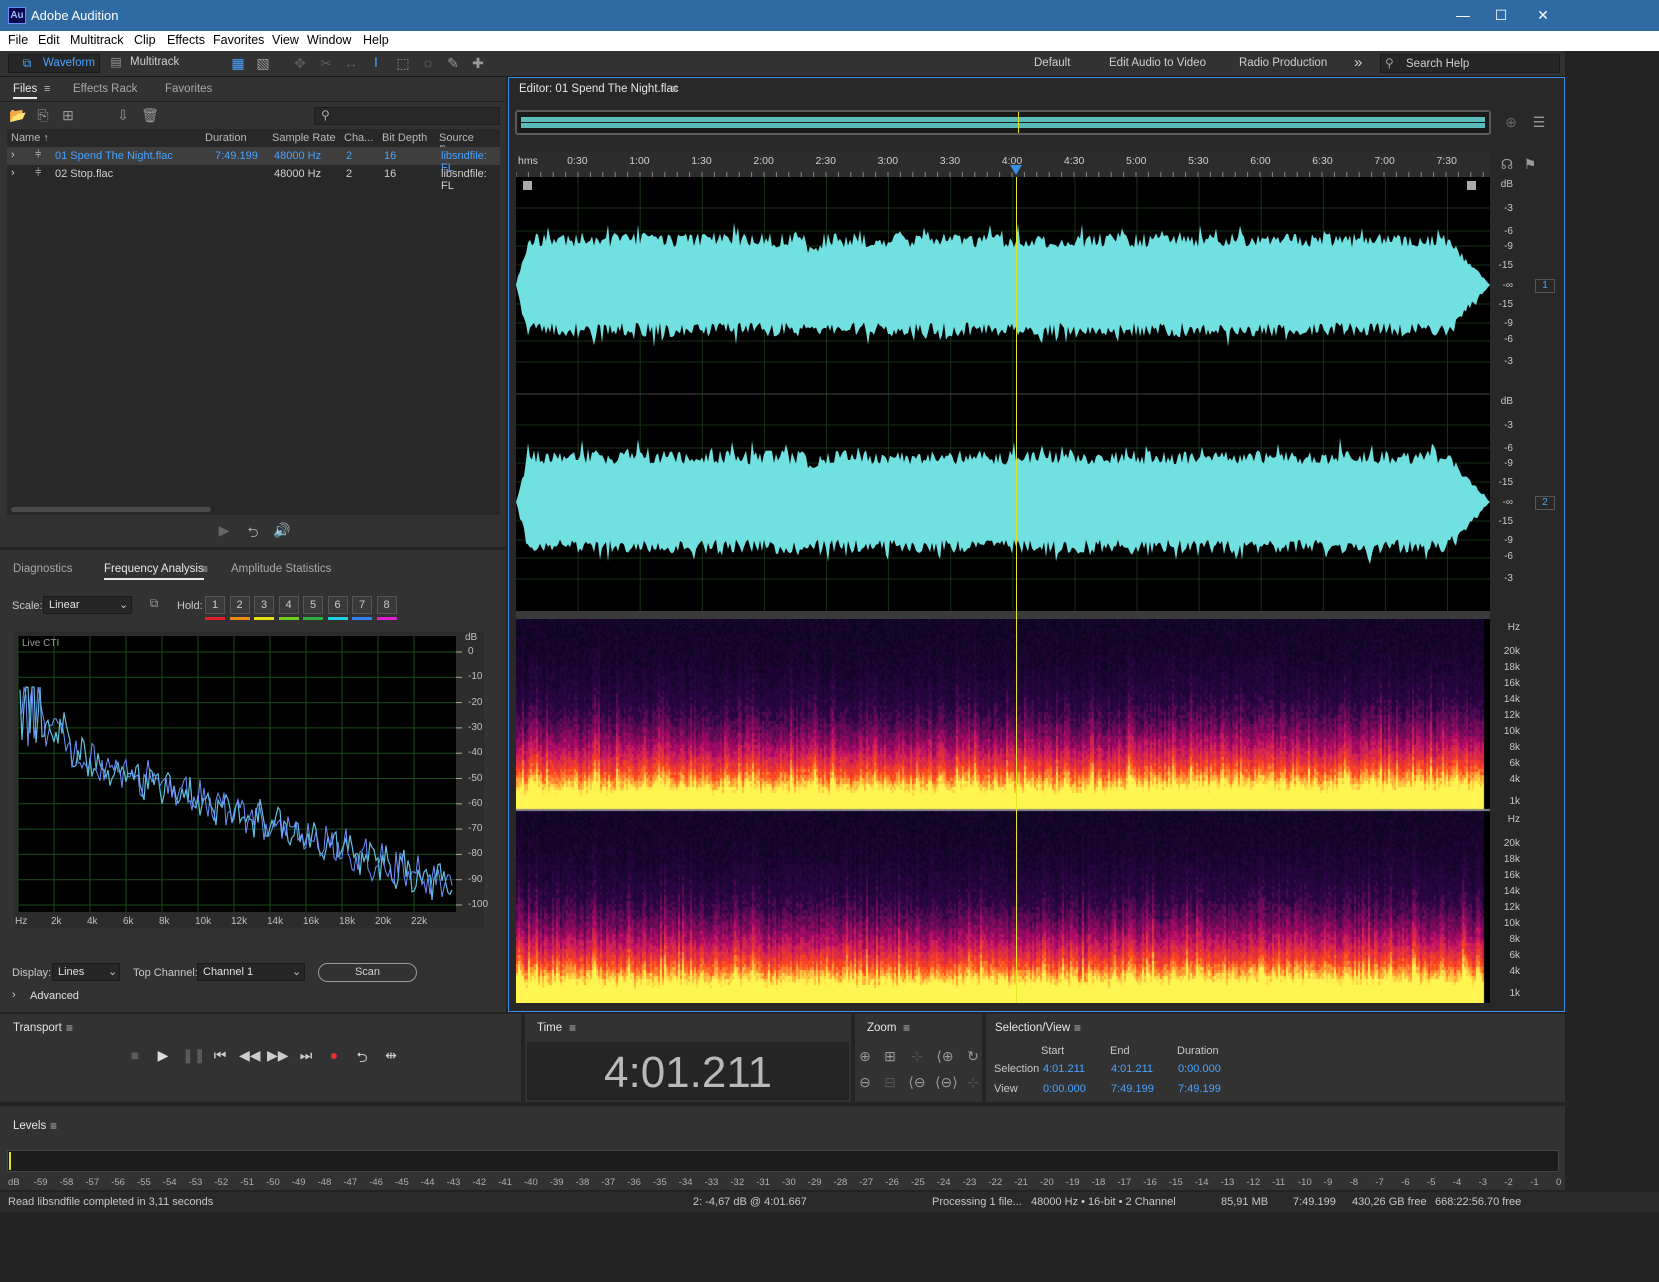 The image size is (1659, 1282). I want to click on tab-effects-rack: Effects Rack, so click(105, 89).